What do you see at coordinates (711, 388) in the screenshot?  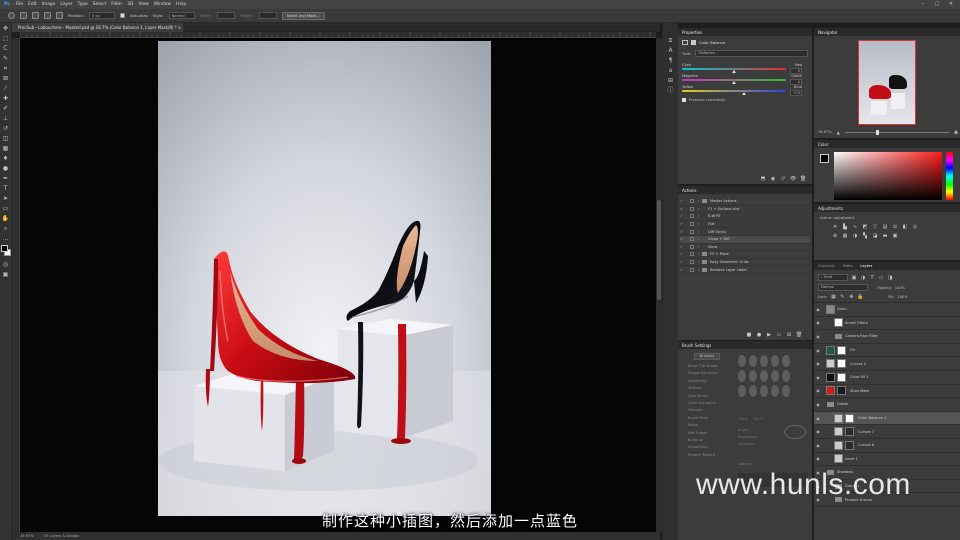 I see `brush-option: Texture` at bounding box center [711, 388].